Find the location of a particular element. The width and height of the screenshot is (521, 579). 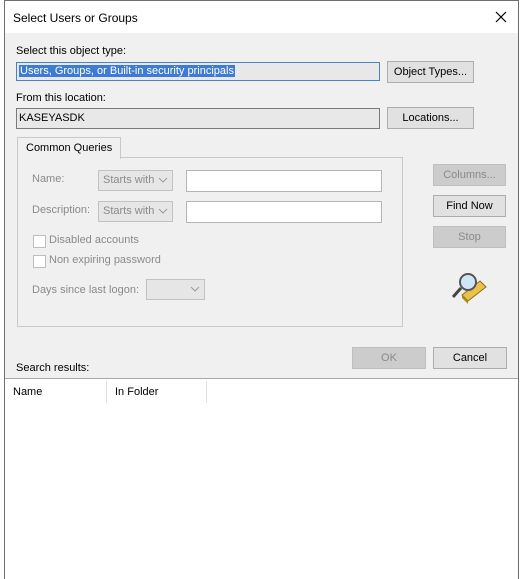

name-label: Name: is located at coordinates (48, 179).